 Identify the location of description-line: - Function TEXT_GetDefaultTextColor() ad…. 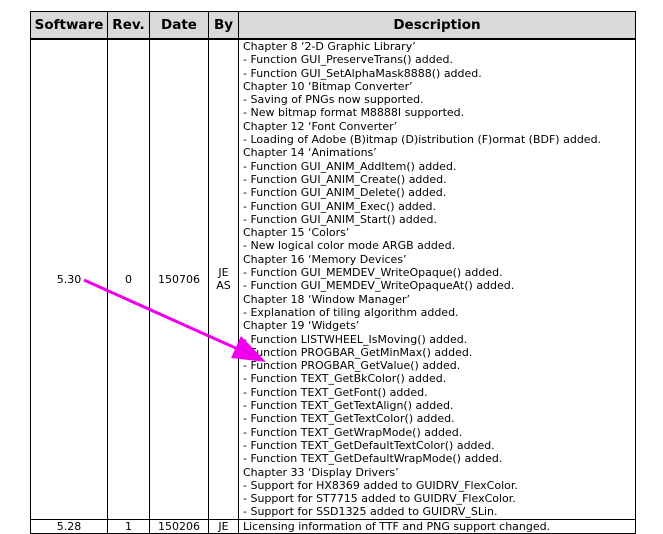
(369, 445).